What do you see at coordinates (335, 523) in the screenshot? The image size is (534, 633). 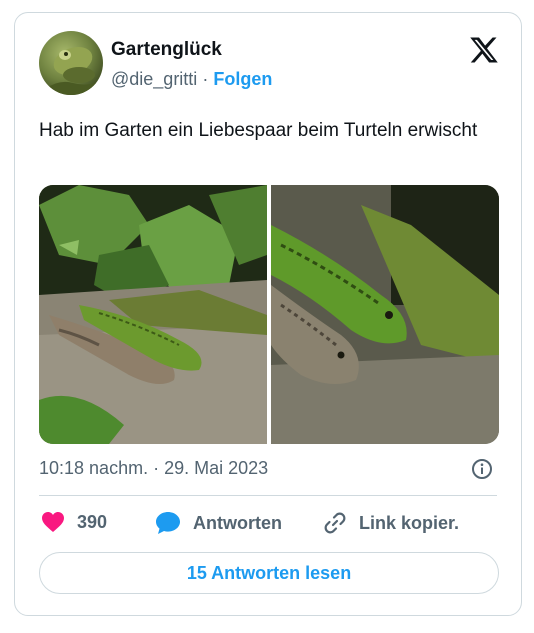 I see `link-icon` at bounding box center [335, 523].